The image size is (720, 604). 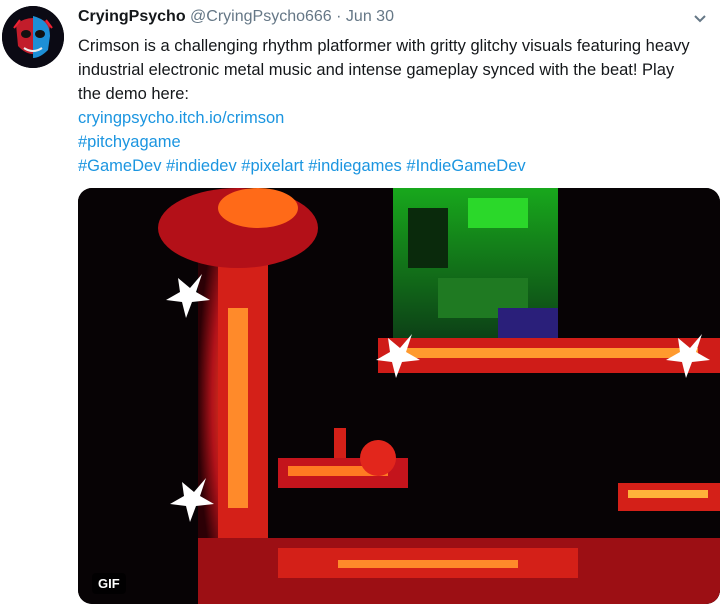 I want to click on chevron-down-icon, so click(x=700, y=19).